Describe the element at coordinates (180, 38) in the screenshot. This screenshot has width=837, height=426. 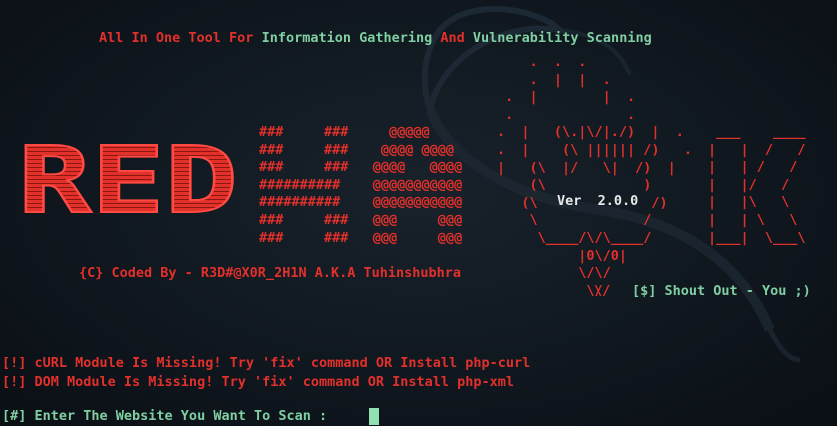
I see `tagline-part1: All In One Tool For` at that location.